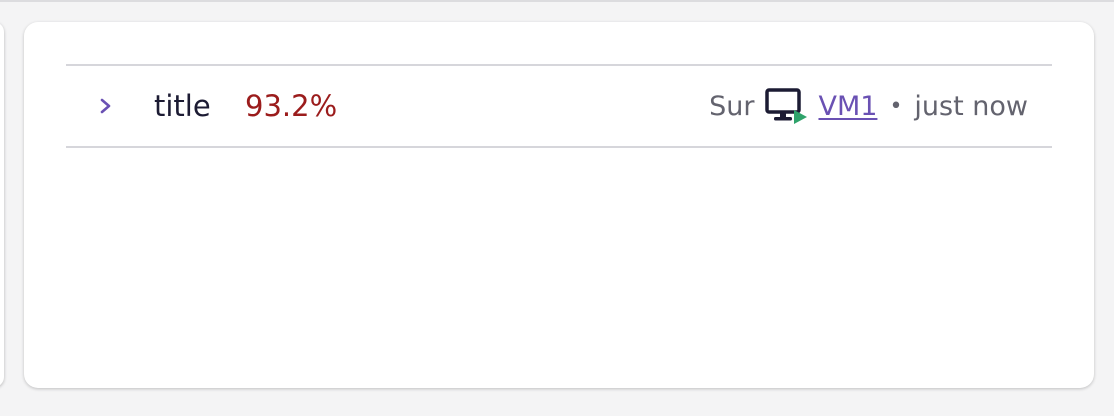  What do you see at coordinates (786, 106) in the screenshot?
I see `monitor-play-icon` at bounding box center [786, 106].